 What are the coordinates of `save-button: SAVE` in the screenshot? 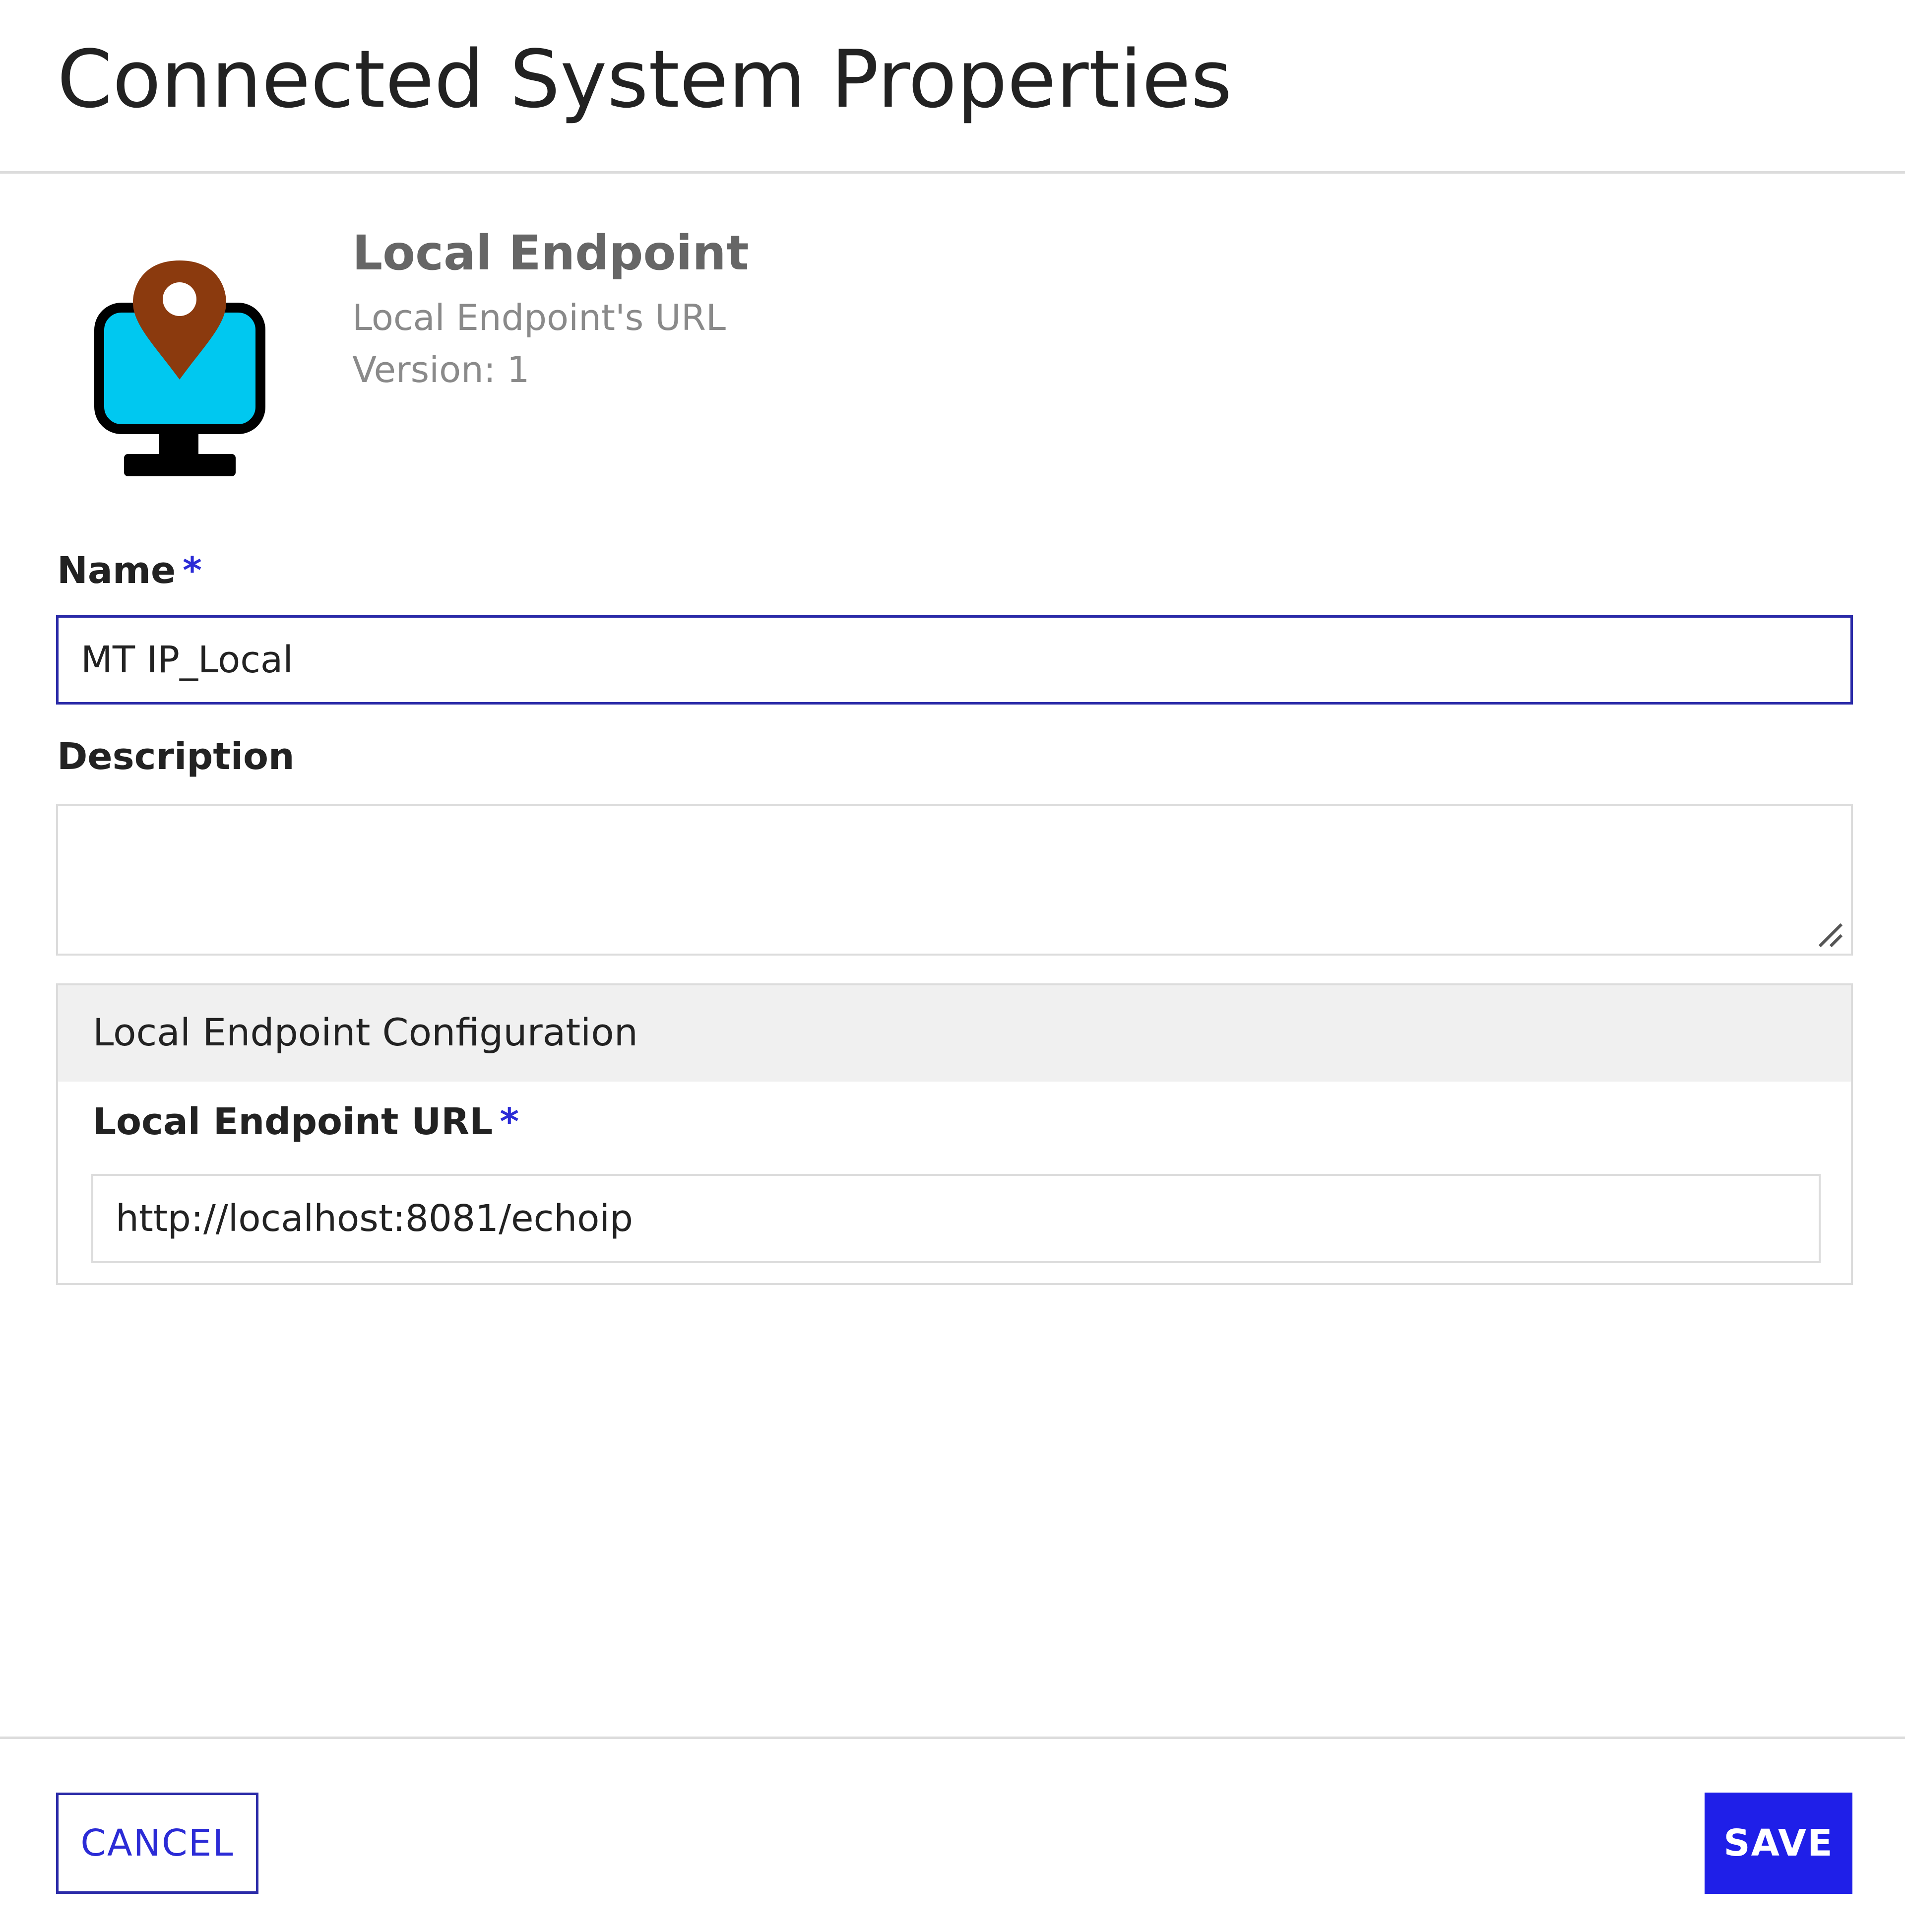 It's located at (1778, 1844).